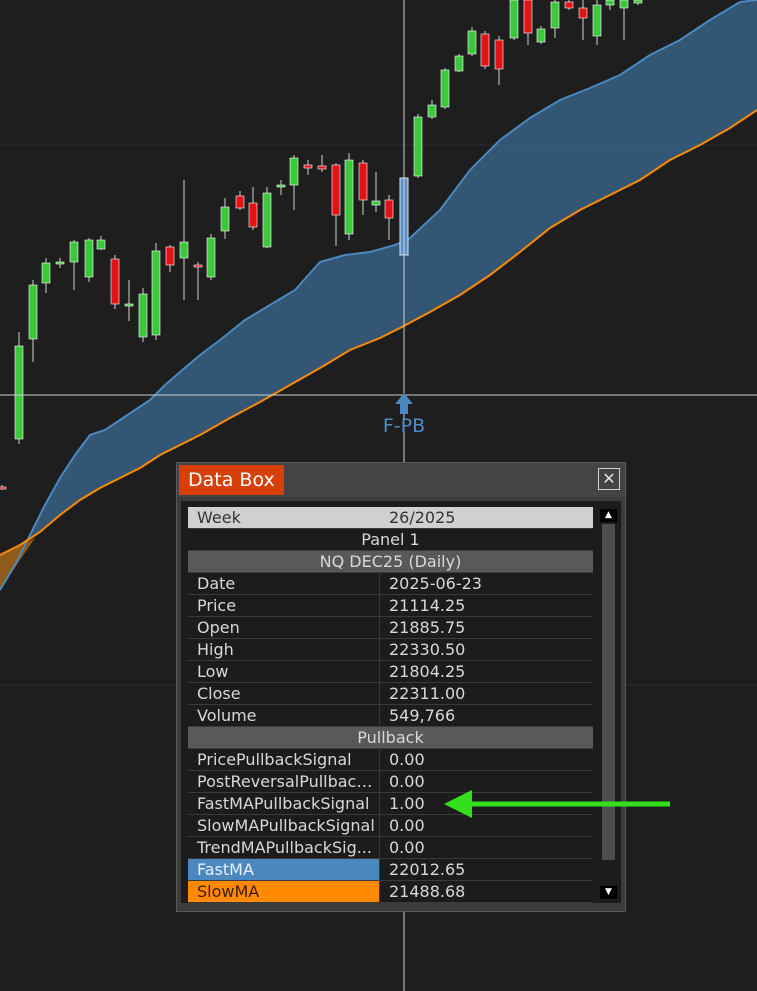 Image resolution: width=757 pixels, height=991 pixels. Describe the element at coordinates (284, 891) in the screenshot. I see `slow-ma-label: SlowMA` at that location.